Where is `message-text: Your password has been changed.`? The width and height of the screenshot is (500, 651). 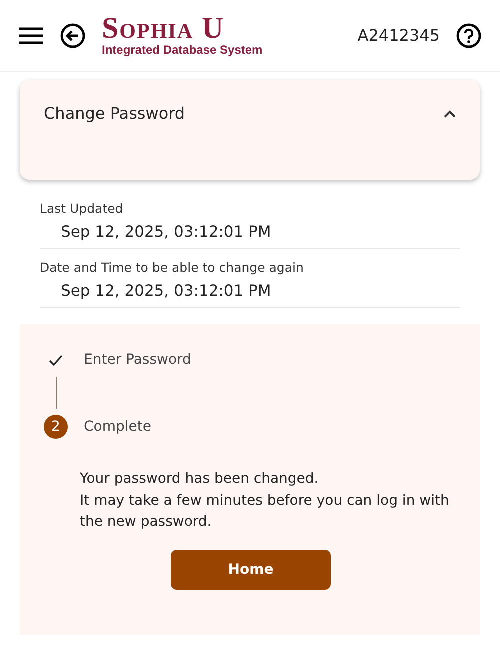
message-text: Your password has been changed. is located at coordinates (200, 479).